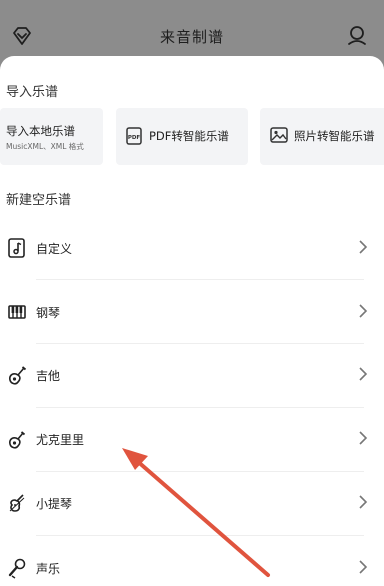 This screenshot has height=586, width=384. What do you see at coordinates (16, 248) in the screenshot?
I see `music-note-icon` at bounding box center [16, 248].